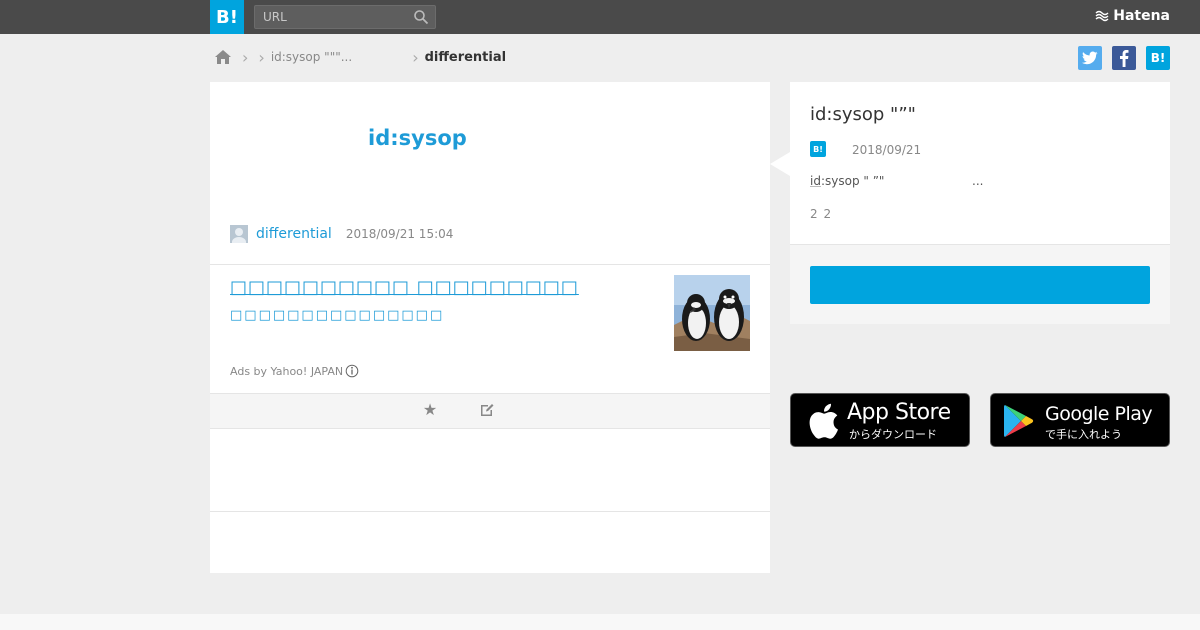 The height and width of the screenshot is (630, 1200). I want to click on facebook-icon, so click(1124, 58).